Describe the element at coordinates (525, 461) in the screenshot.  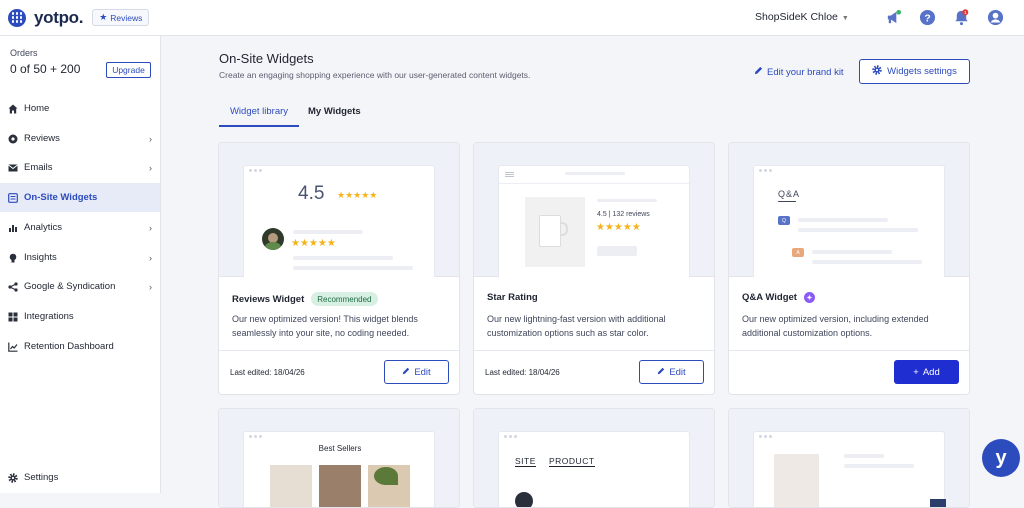
I see `site-label: SITE` at that location.